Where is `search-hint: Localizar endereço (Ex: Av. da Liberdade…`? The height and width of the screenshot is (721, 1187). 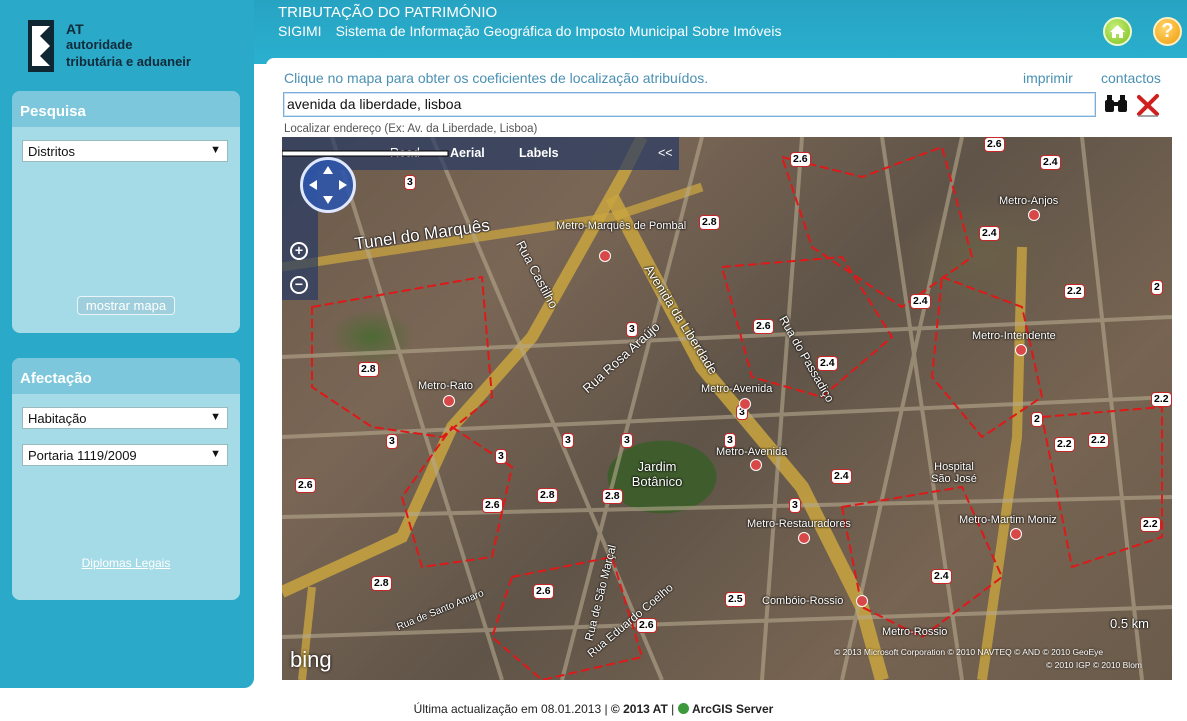
search-hint: Localizar endereço (Ex: Av. da Liberdade… is located at coordinates (411, 129).